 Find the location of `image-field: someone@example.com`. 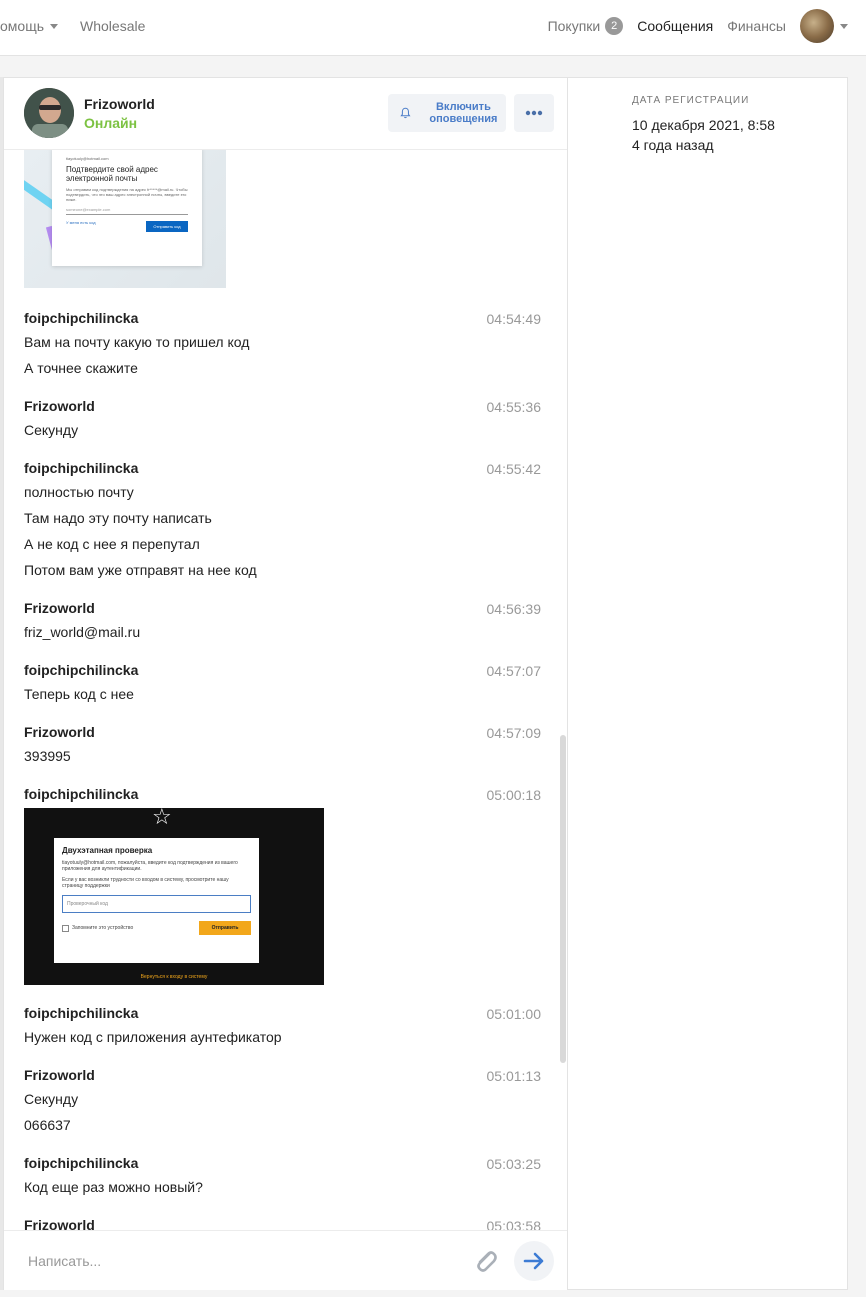

image-field: someone@example.com is located at coordinates (127, 211).